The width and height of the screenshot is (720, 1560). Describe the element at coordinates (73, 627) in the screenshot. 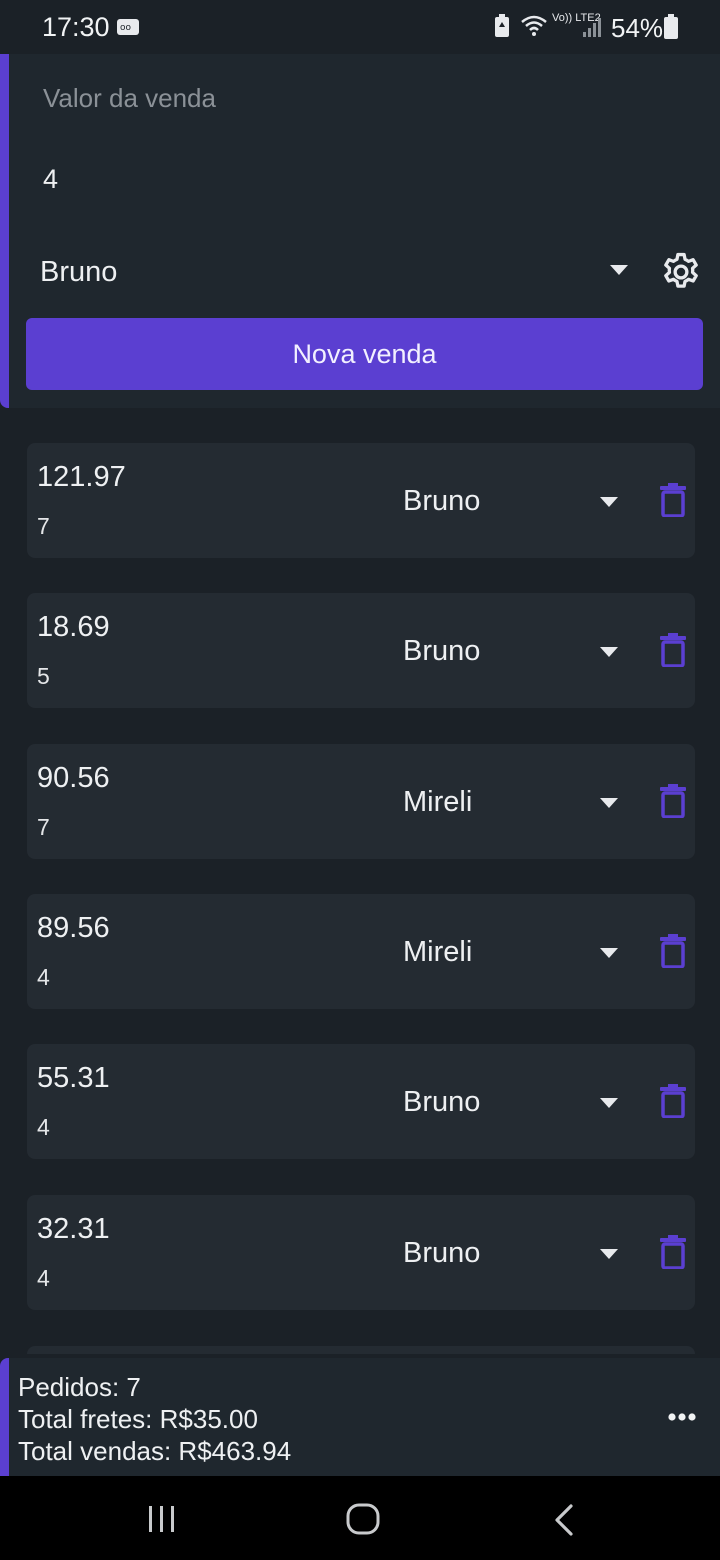

I see `sale-value: 18.69` at that location.